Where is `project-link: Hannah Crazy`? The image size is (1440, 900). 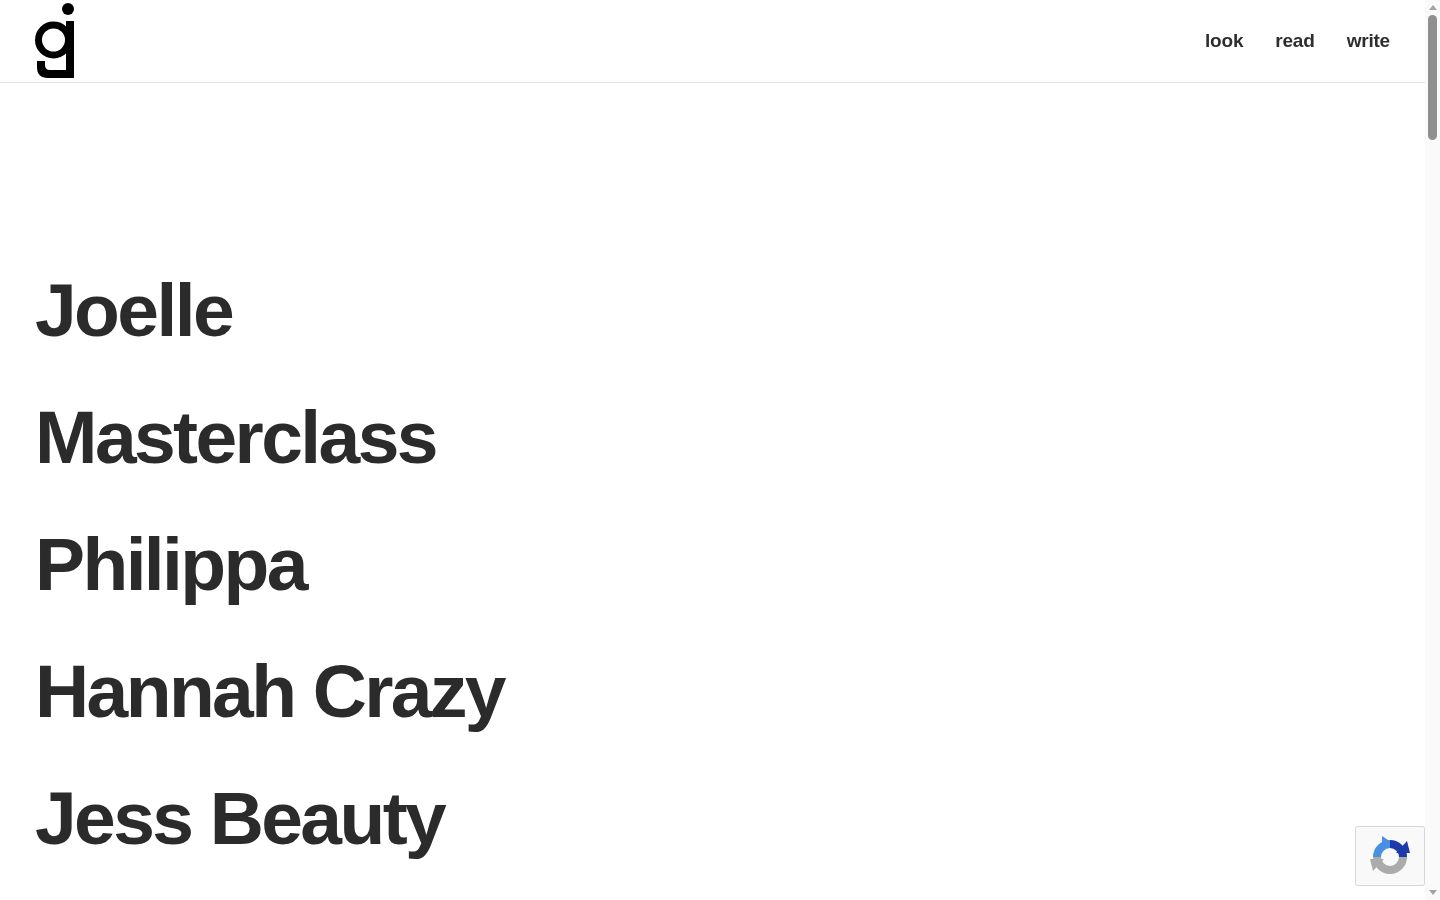 project-link: Hannah Crazy is located at coordinates (269, 691).